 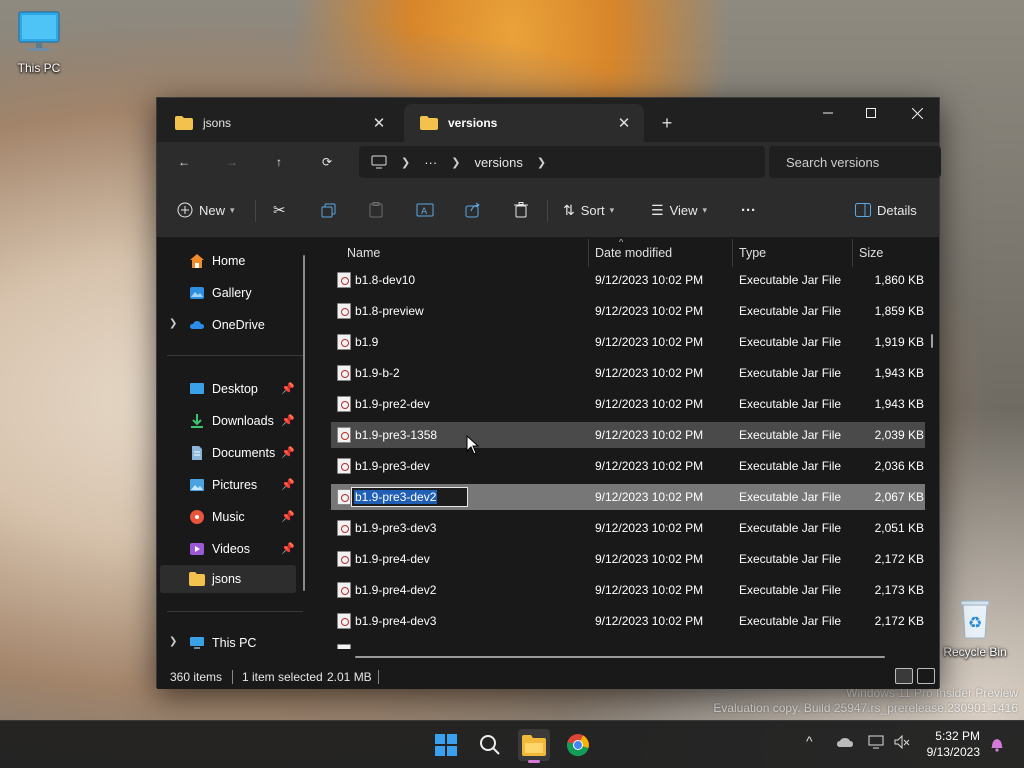 What do you see at coordinates (855, 162) in the screenshot?
I see `search-input: Search versions` at bounding box center [855, 162].